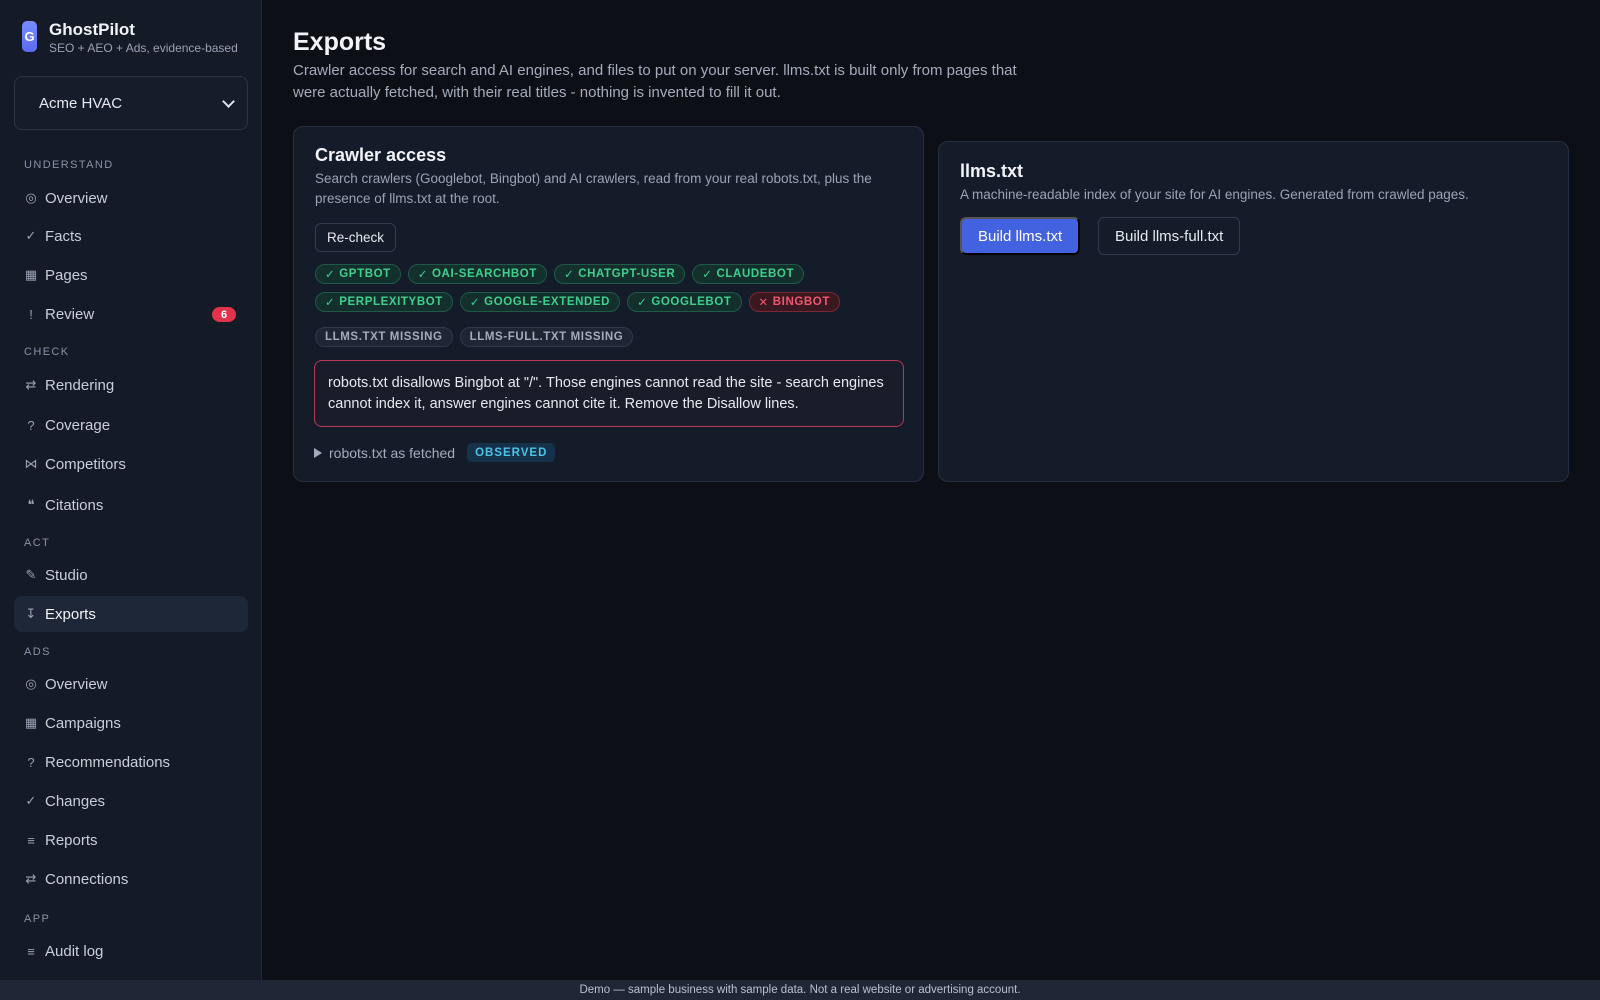 The width and height of the screenshot is (1600, 1000). I want to click on campaigns-icon: ▦, so click(31, 722).